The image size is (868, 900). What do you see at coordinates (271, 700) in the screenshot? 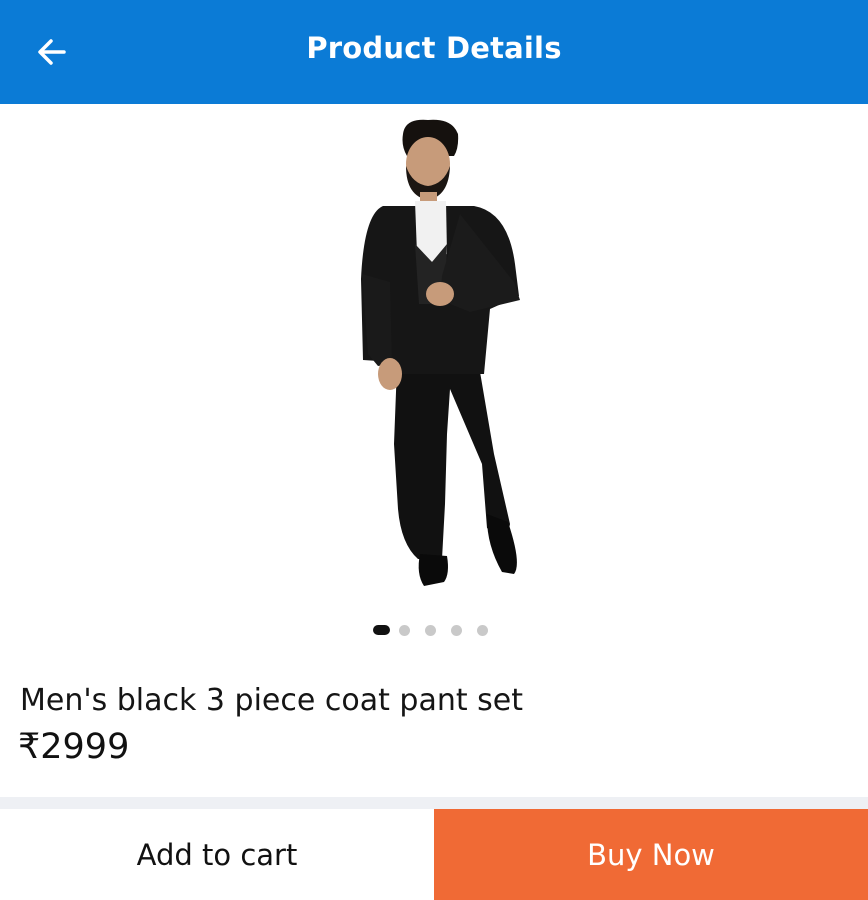
I see `product-name: Men's black 3 piece coat pant set` at bounding box center [271, 700].